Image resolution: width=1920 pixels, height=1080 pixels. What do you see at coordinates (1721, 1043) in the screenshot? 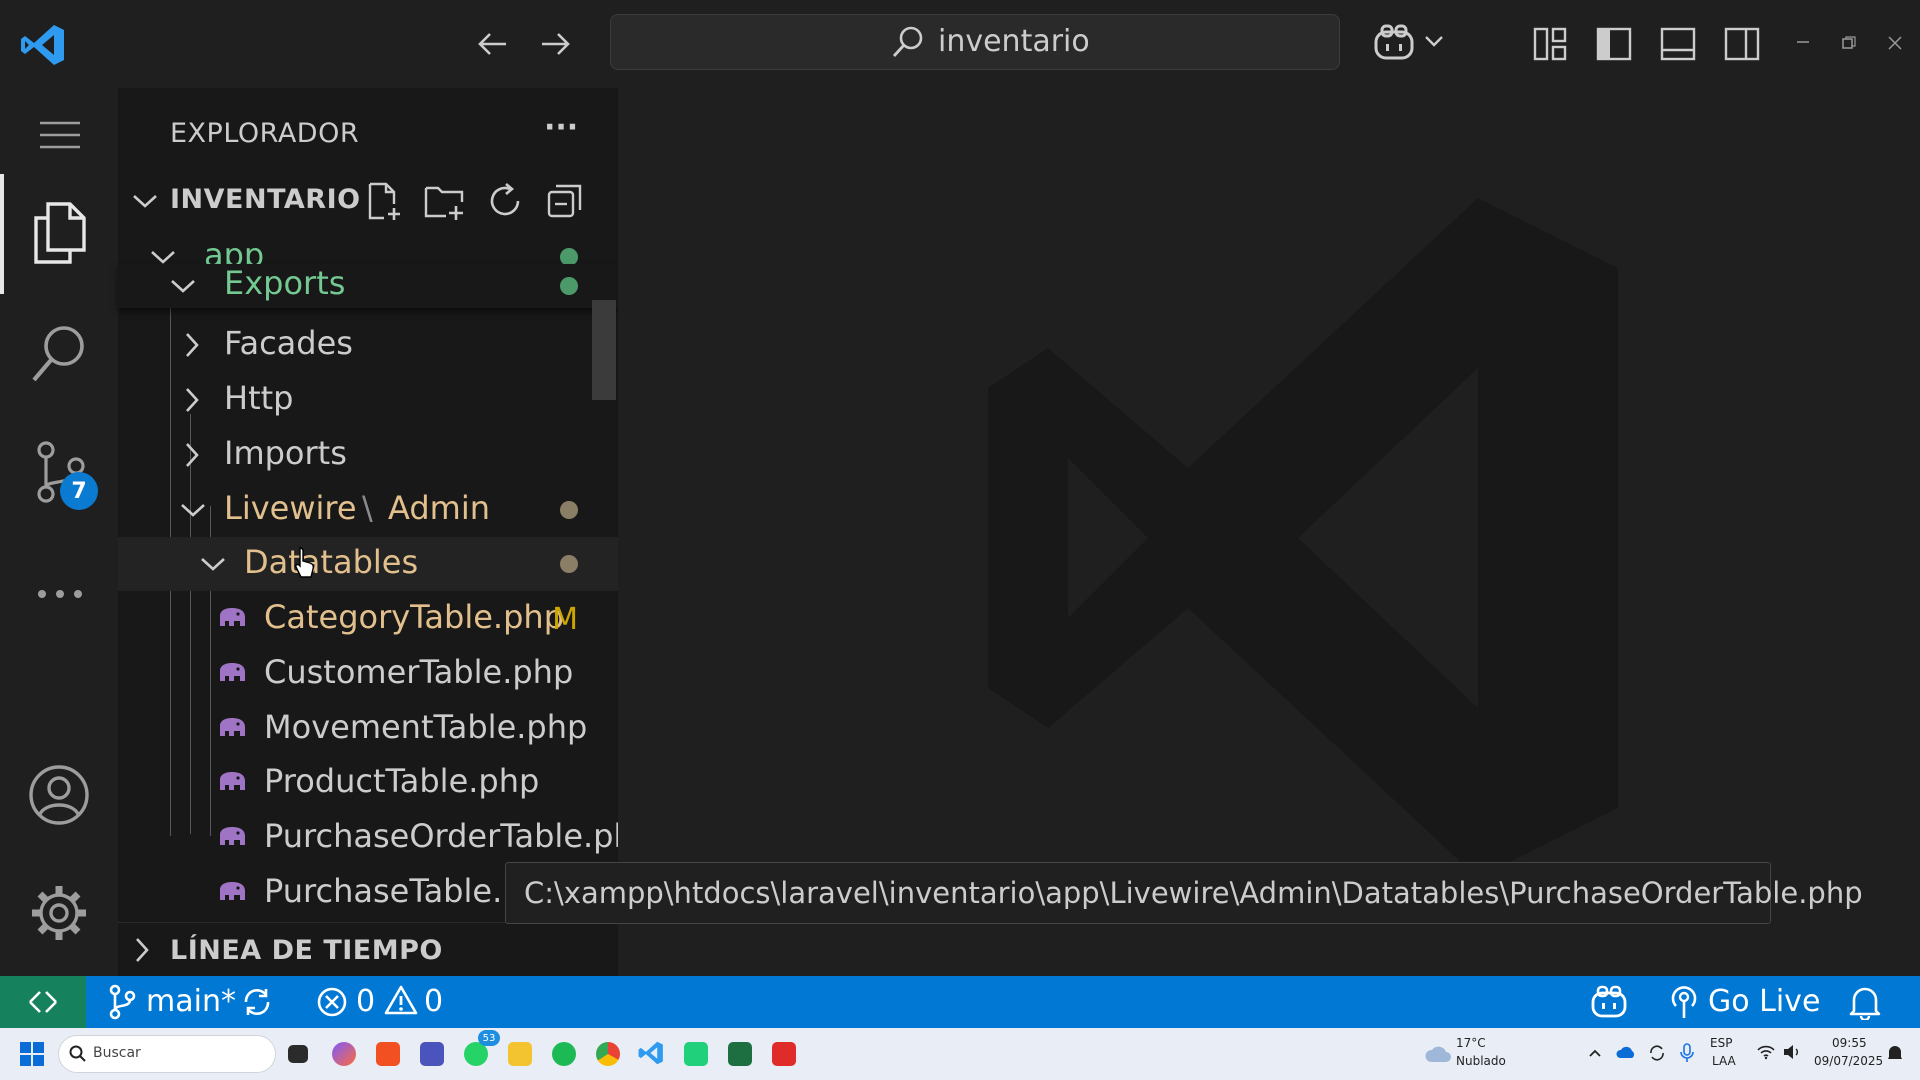
I see `language-indicator-top: ESP` at bounding box center [1721, 1043].